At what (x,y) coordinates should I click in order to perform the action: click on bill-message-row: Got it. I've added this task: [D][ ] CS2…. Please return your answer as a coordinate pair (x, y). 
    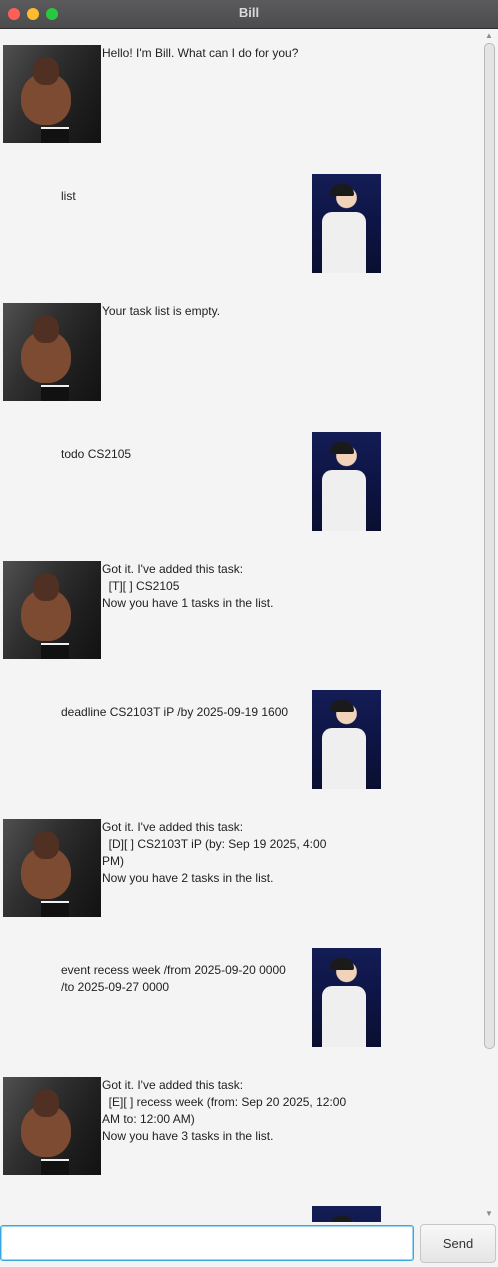
    Looking at the image, I should click on (241, 869).